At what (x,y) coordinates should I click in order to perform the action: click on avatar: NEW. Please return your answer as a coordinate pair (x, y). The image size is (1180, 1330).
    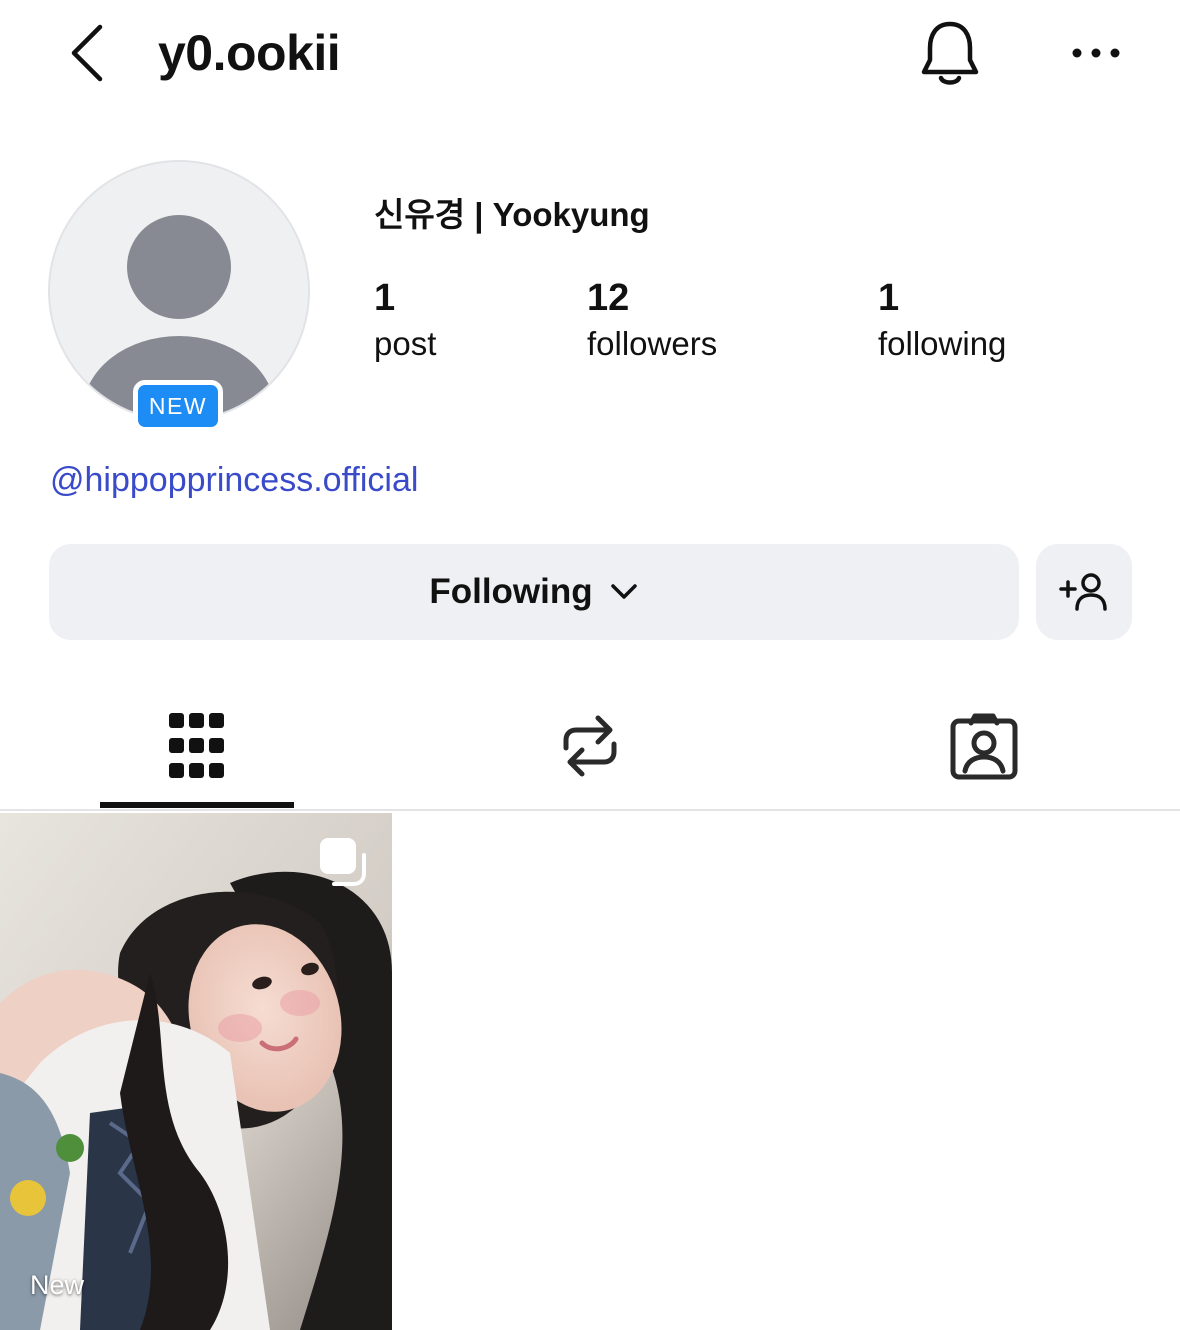
    Looking at the image, I should click on (179, 296).